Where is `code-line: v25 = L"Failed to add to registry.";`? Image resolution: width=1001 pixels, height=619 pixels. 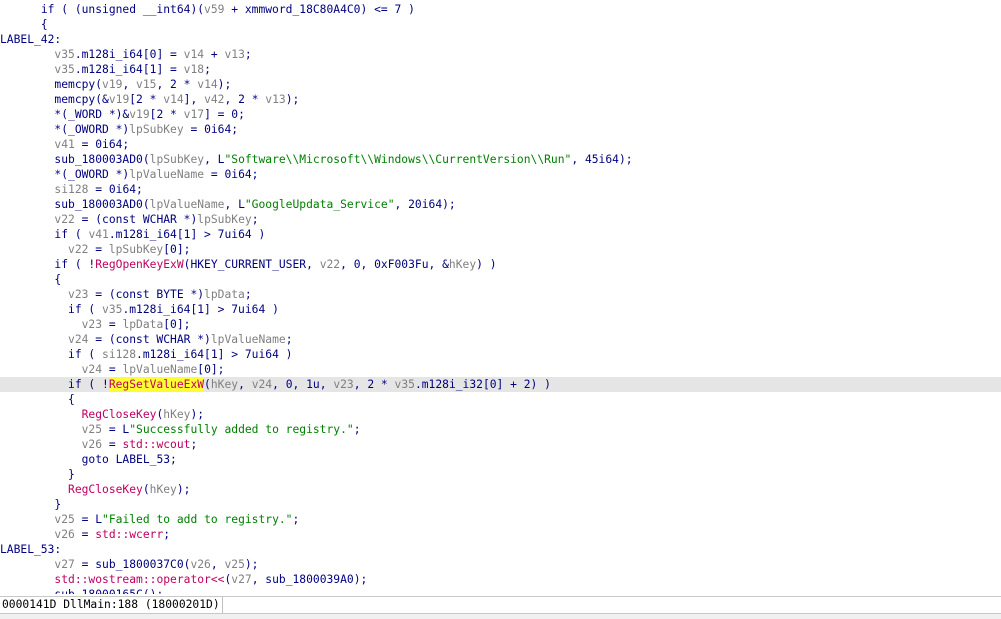
code-line: v25 = L"Failed to add to registry."; is located at coordinates (500, 519).